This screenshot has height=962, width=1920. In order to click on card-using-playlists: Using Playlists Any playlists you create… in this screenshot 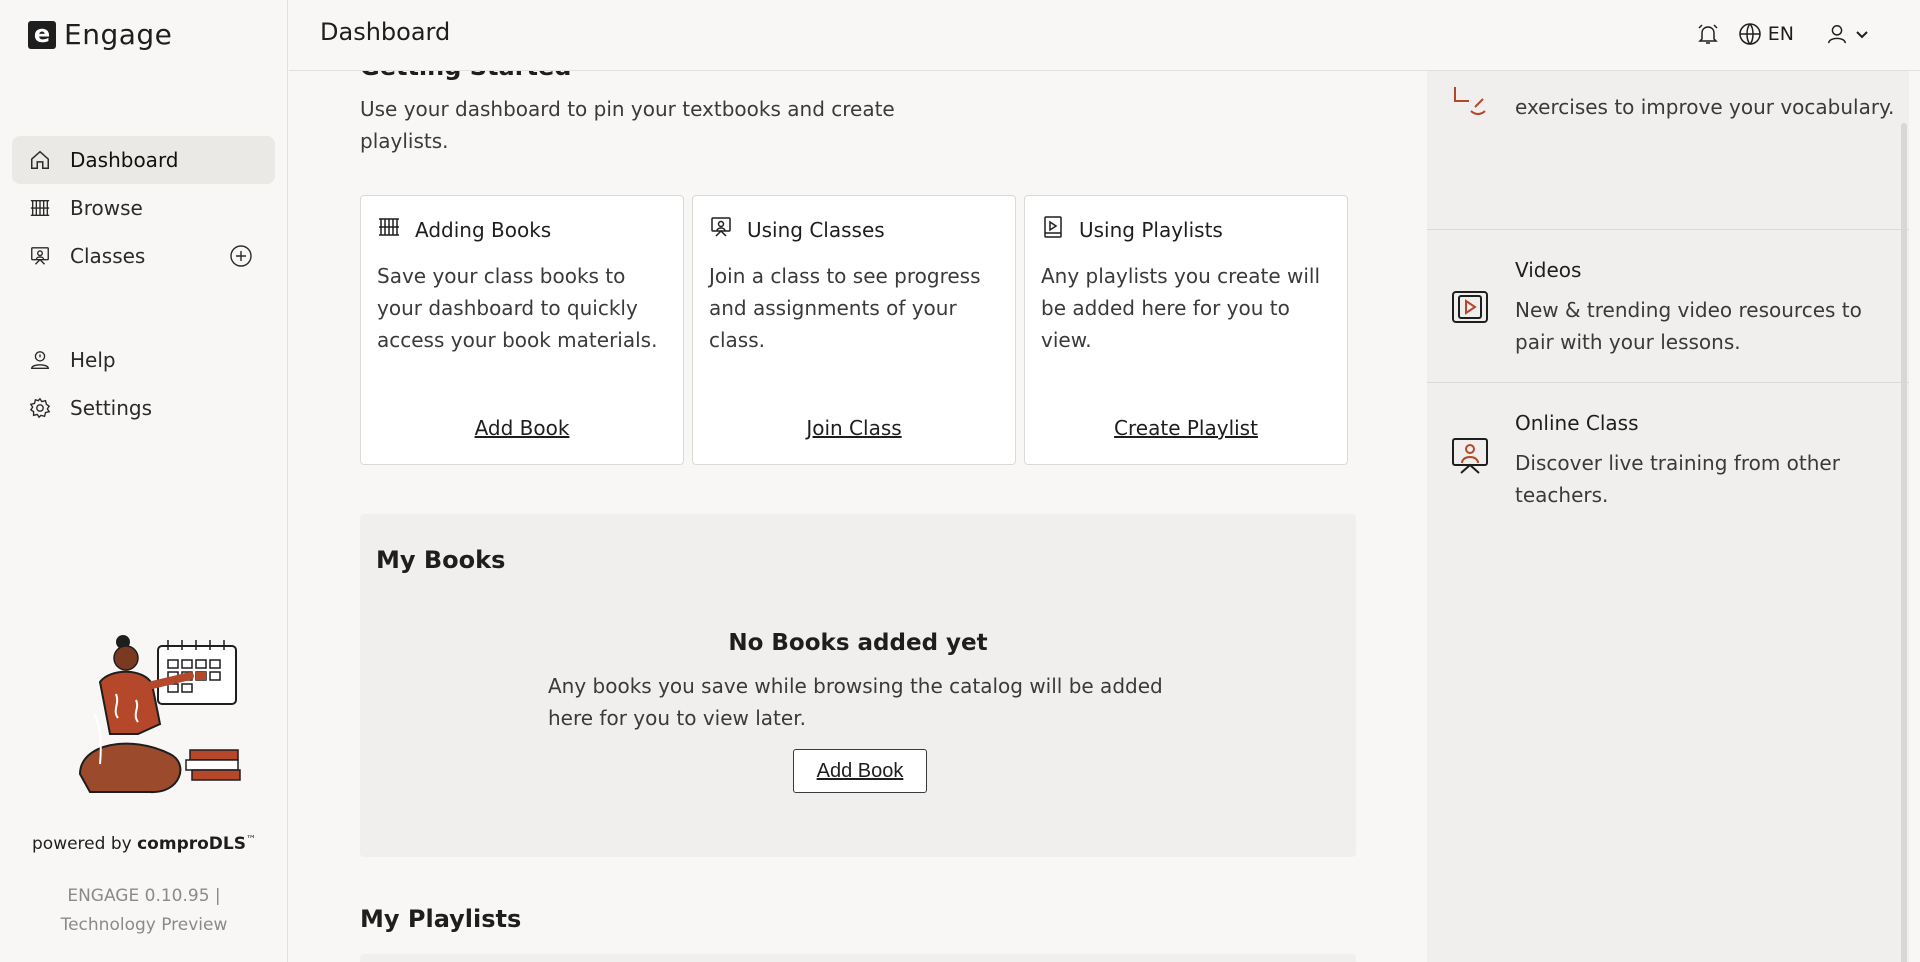, I will do `click(1186, 330)`.